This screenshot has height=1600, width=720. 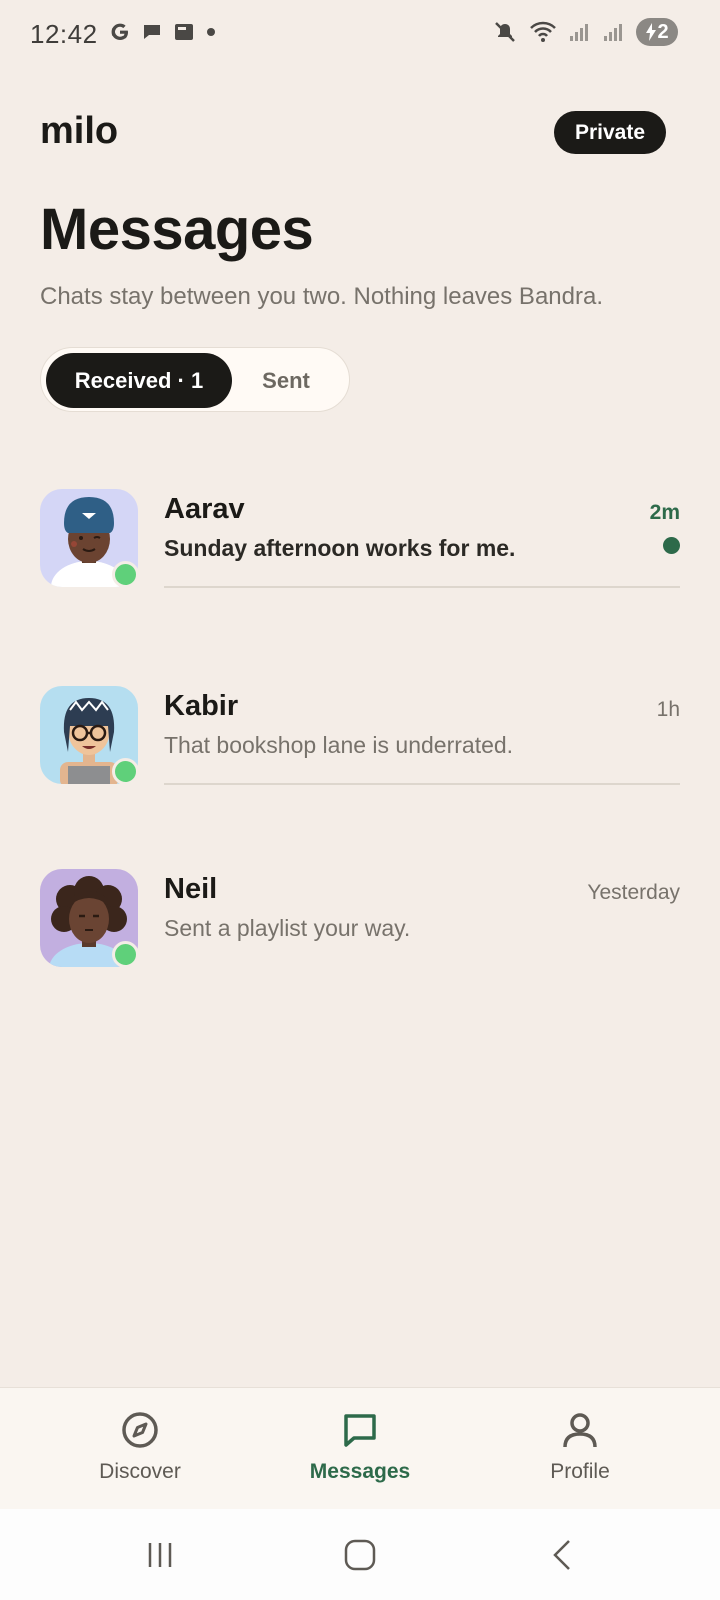 I want to click on nav-label: Discover, so click(x=140, y=1471).